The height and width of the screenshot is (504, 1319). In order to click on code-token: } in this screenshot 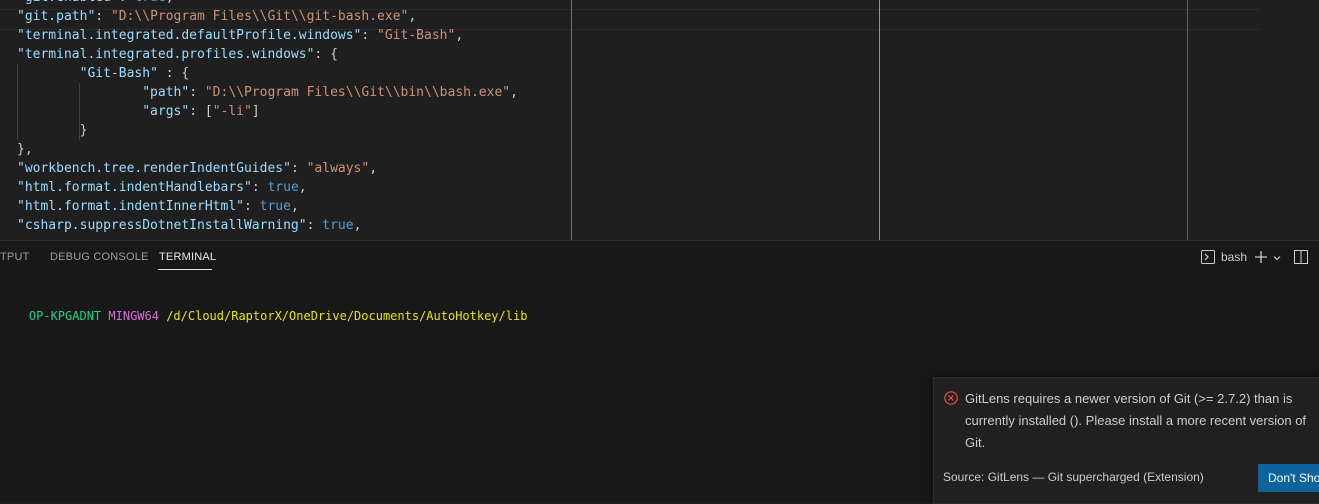, I will do `click(52, 130)`.